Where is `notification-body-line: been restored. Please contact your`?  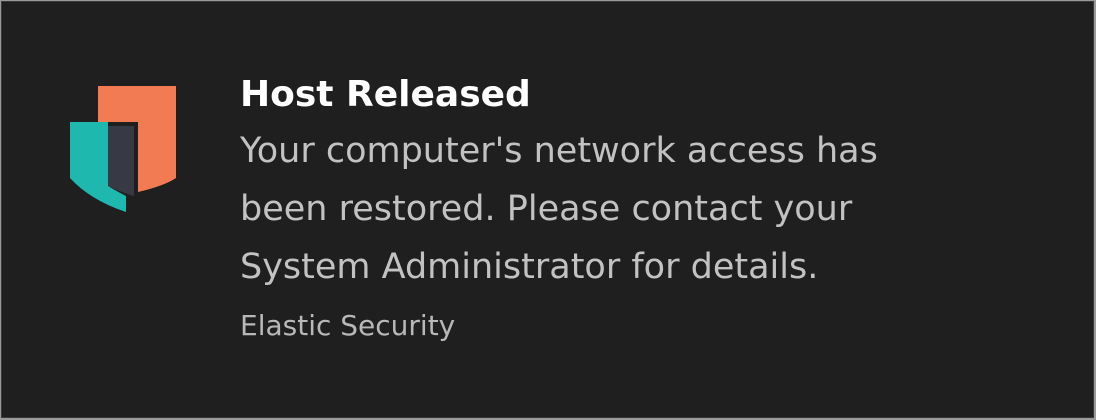
notification-body-line: been restored. Please contact your is located at coordinates (546, 209).